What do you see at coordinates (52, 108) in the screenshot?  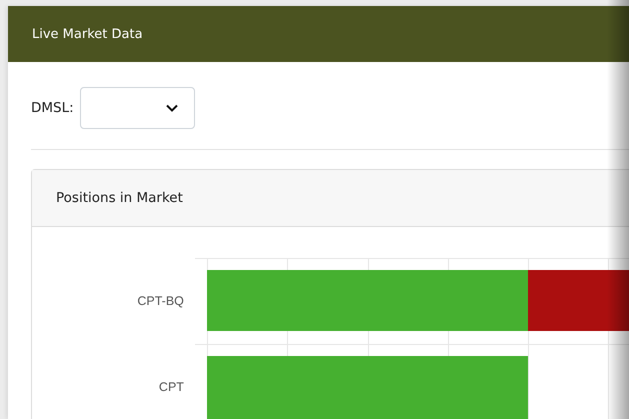 I see `dmsl-label: DMSL:` at bounding box center [52, 108].